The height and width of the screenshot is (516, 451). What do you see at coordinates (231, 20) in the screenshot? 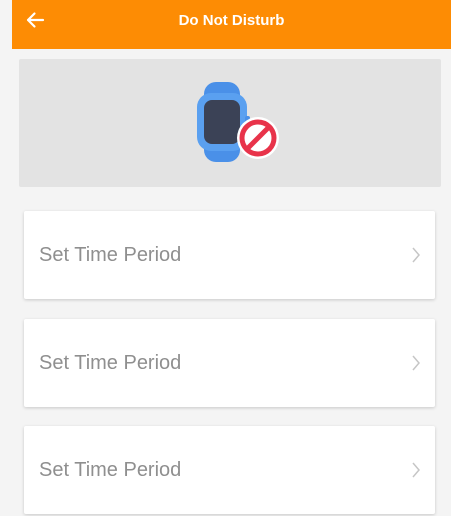
I see `page-title: Do Not Disturb` at bounding box center [231, 20].